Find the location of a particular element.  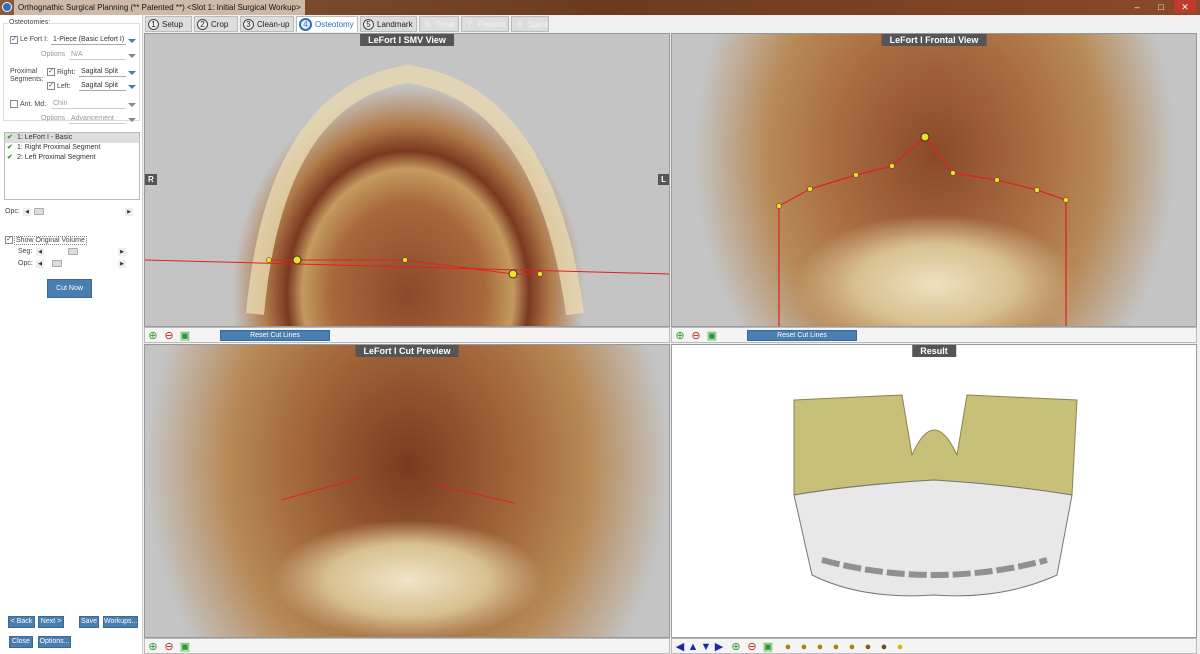

opacity-label: Opc: is located at coordinates (12, 211).